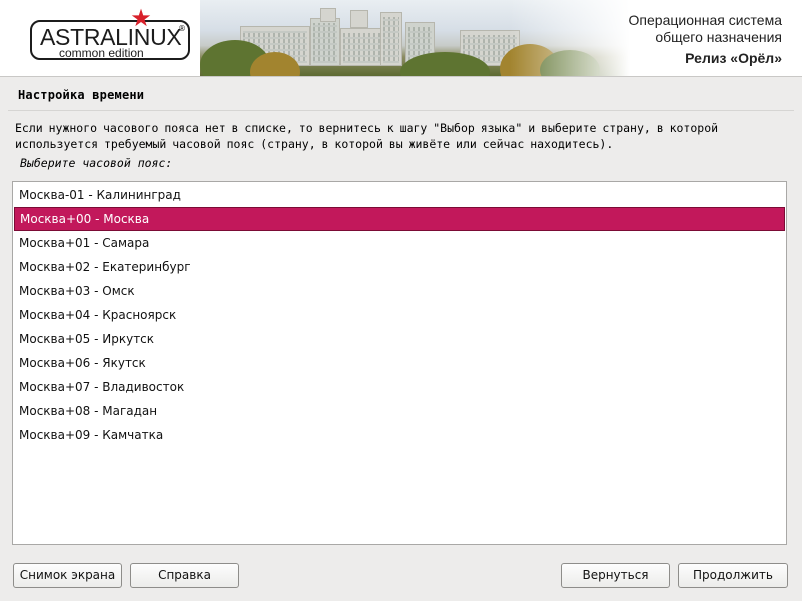  What do you see at coordinates (399, 339) in the screenshot?
I see `timezone-list-item: Москва+05 - Иркутск` at bounding box center [399, 339].